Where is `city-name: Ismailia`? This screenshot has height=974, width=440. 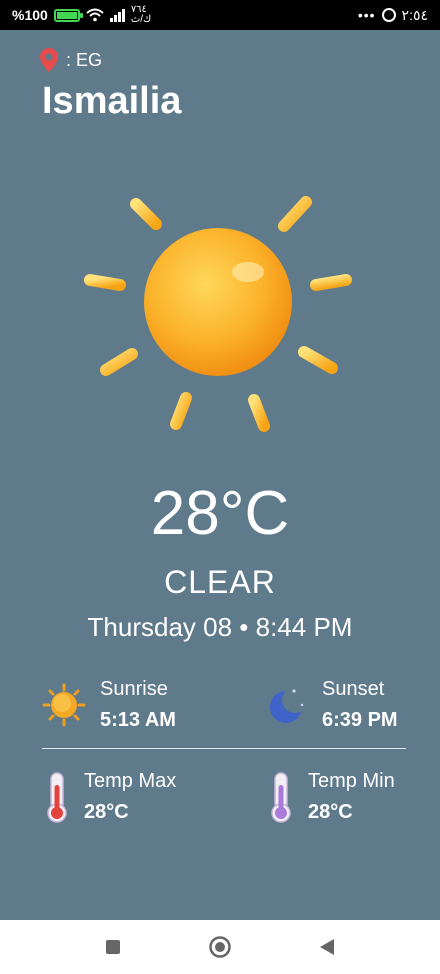 city-name: Ismailia is located at coordinates (112, 101).